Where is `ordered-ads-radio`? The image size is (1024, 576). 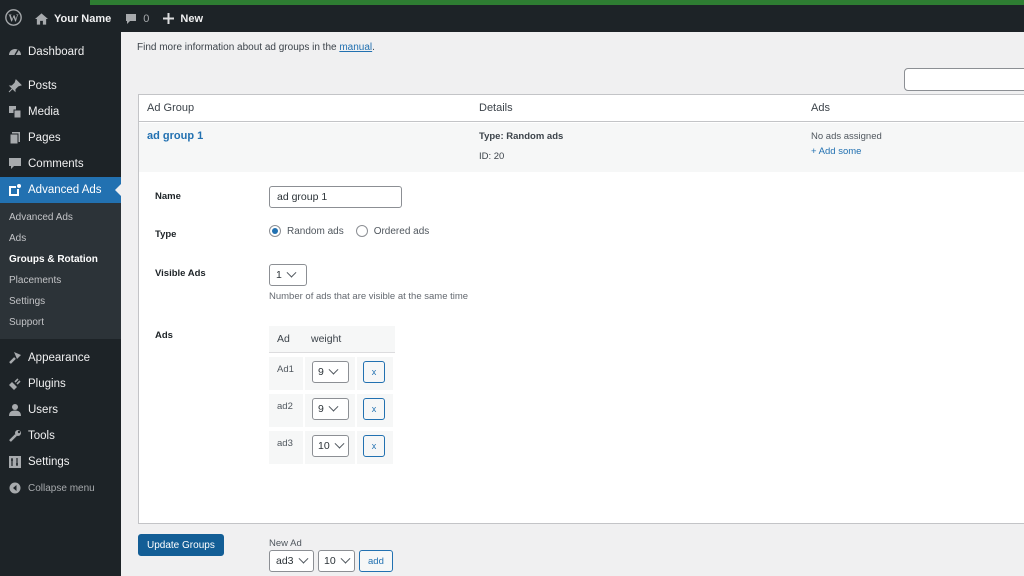
ordered-ads-radio is located at coordinates (361, 231).